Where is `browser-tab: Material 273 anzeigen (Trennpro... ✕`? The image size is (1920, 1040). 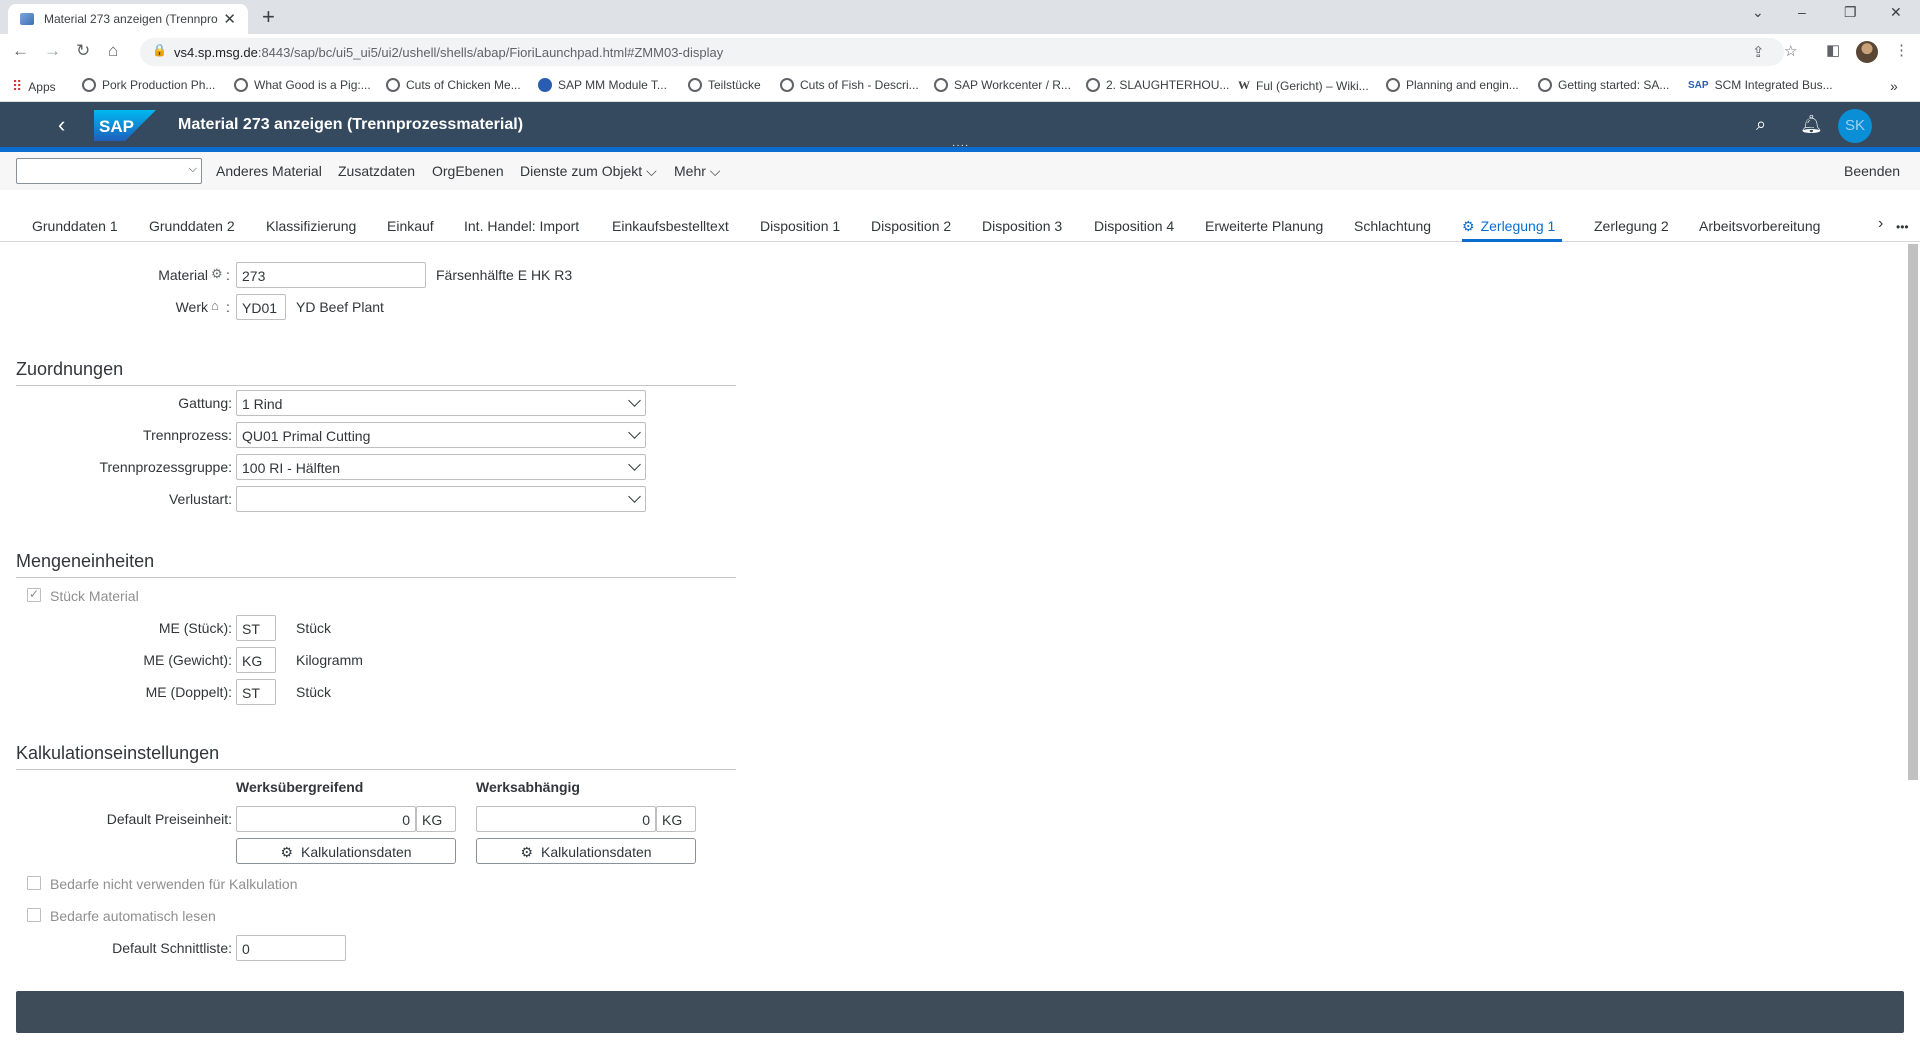 browser-tab: Material 273 anzeigen (Trennpro... ✕ is located at coordinates (128, 19).